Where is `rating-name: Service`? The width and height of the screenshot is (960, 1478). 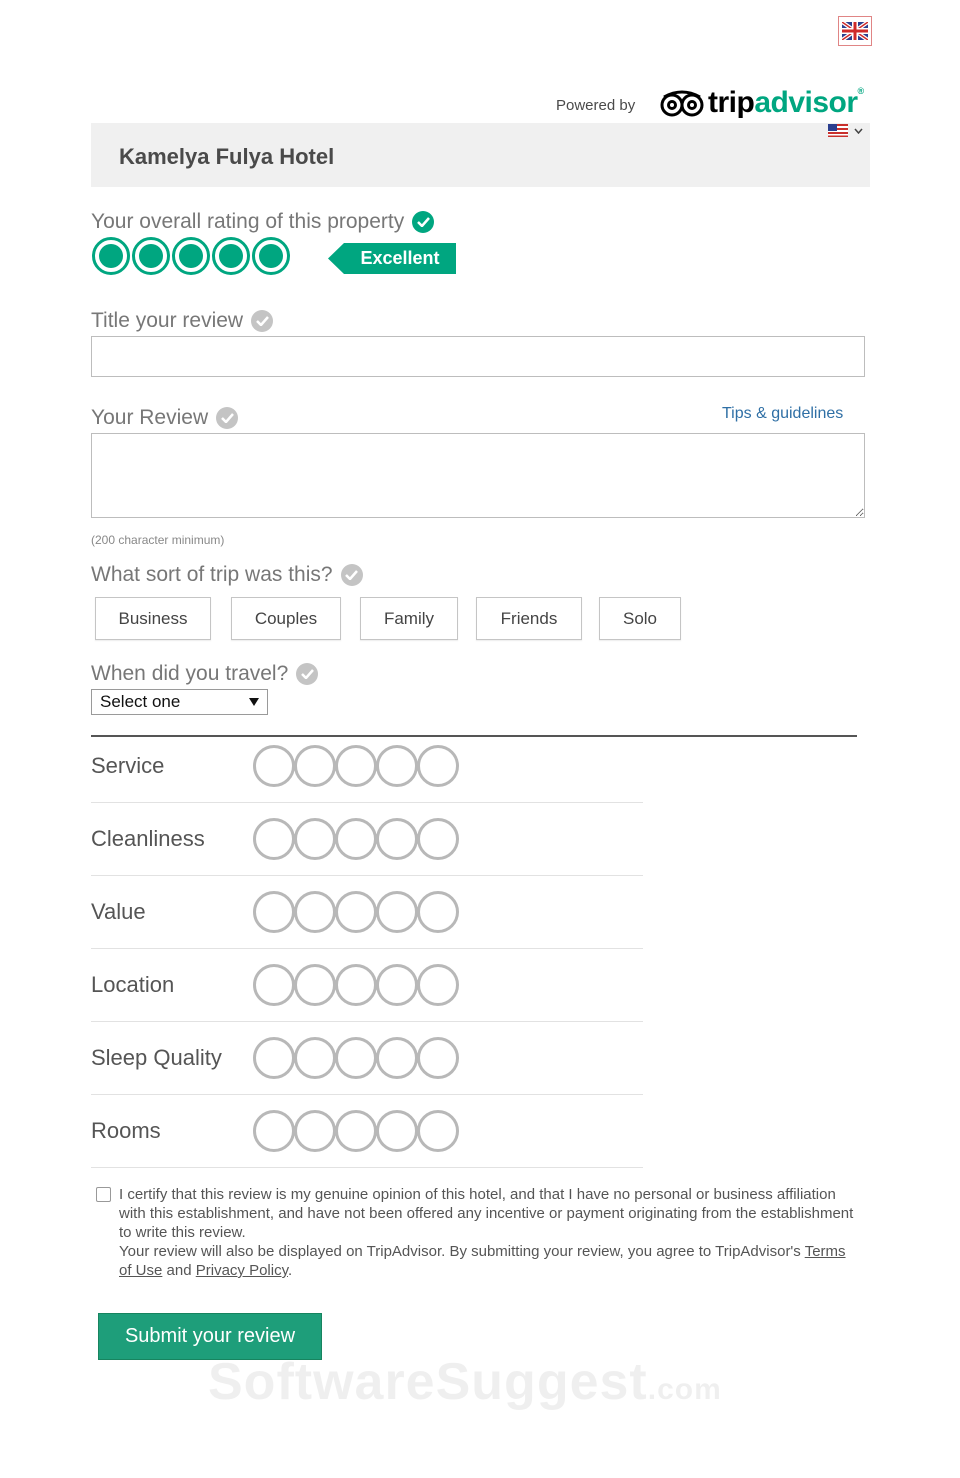 rating-name: Service is located at coordinates (128, 765).